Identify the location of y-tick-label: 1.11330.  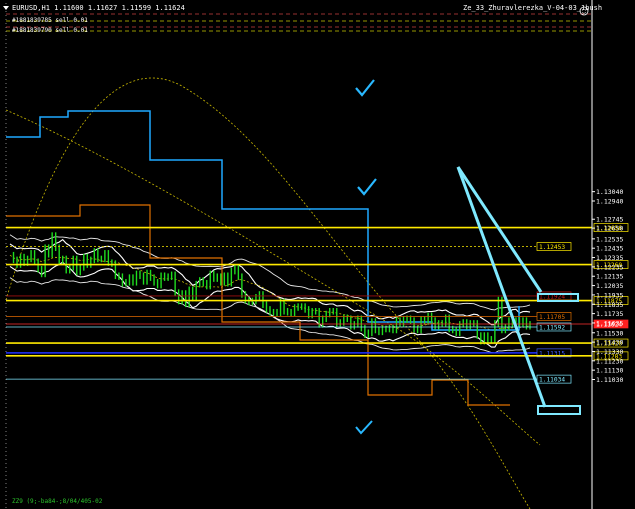
(609, 352).